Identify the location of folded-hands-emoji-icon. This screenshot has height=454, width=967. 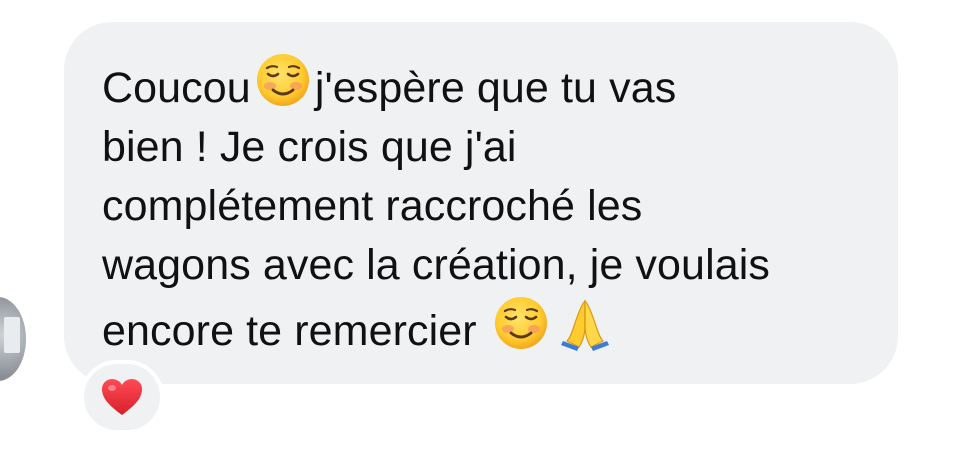
(585, 323).